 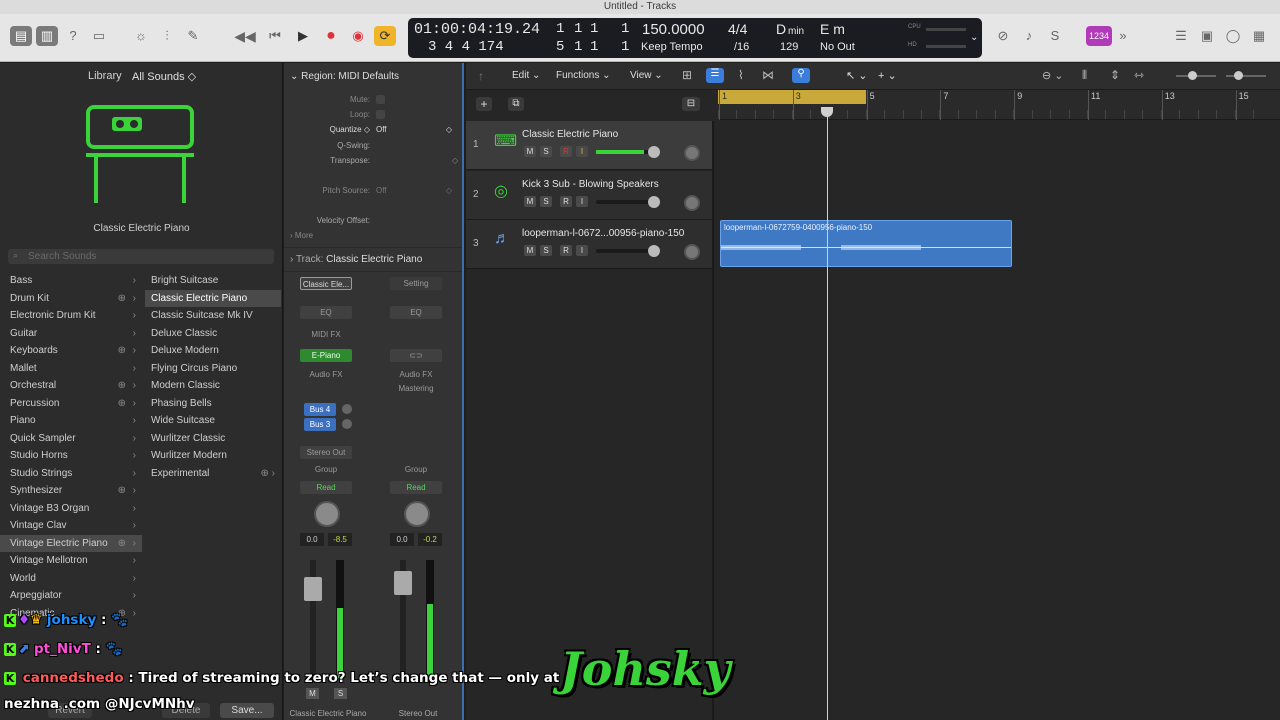 I want to click on catch-icon: ⚲, so click(x=801, y=75).